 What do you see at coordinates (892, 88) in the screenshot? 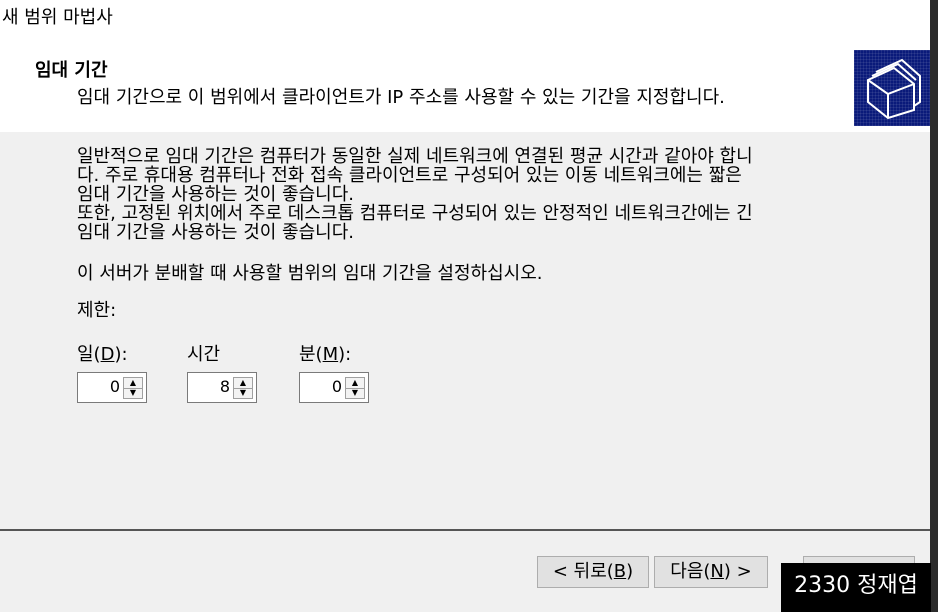
I see `folders-icon` at bounding box center [892, 88].